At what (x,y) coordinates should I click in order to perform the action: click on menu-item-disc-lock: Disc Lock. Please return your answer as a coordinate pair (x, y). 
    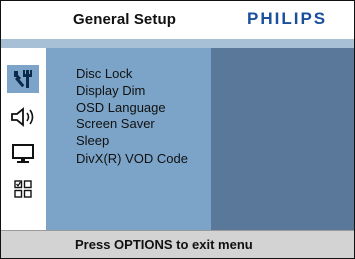
    Looking at the image, I should click on (104, 73).